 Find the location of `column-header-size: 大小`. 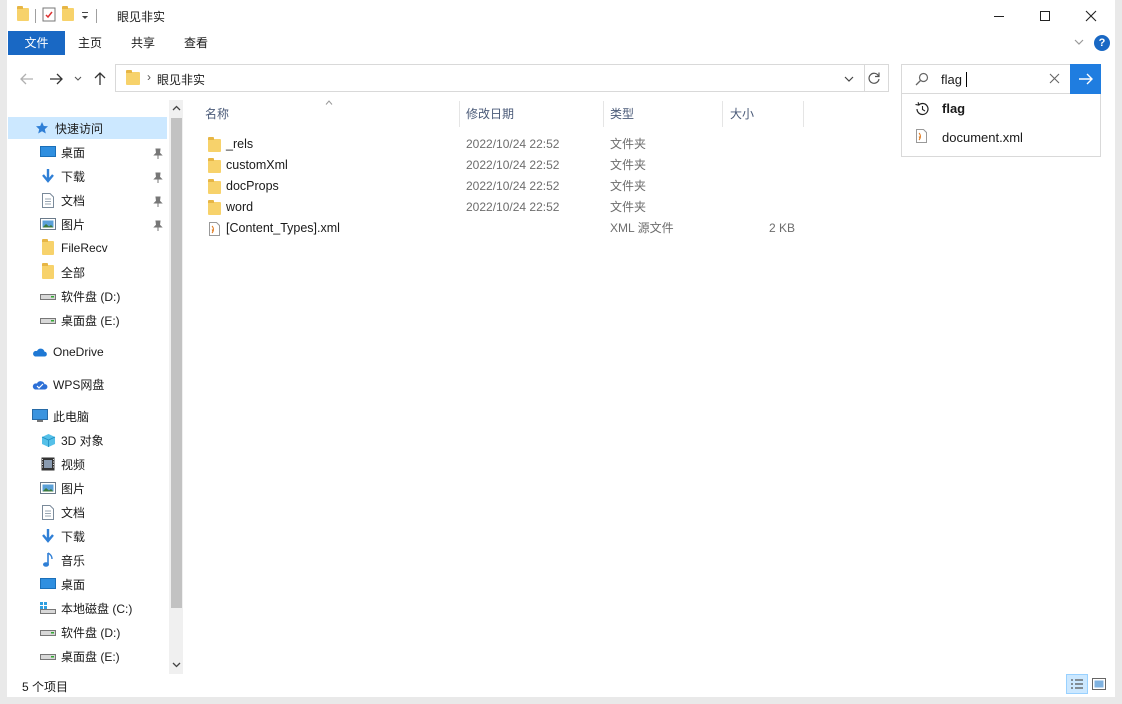

column-header-size: 大小 is located at coordinates (742, 114).